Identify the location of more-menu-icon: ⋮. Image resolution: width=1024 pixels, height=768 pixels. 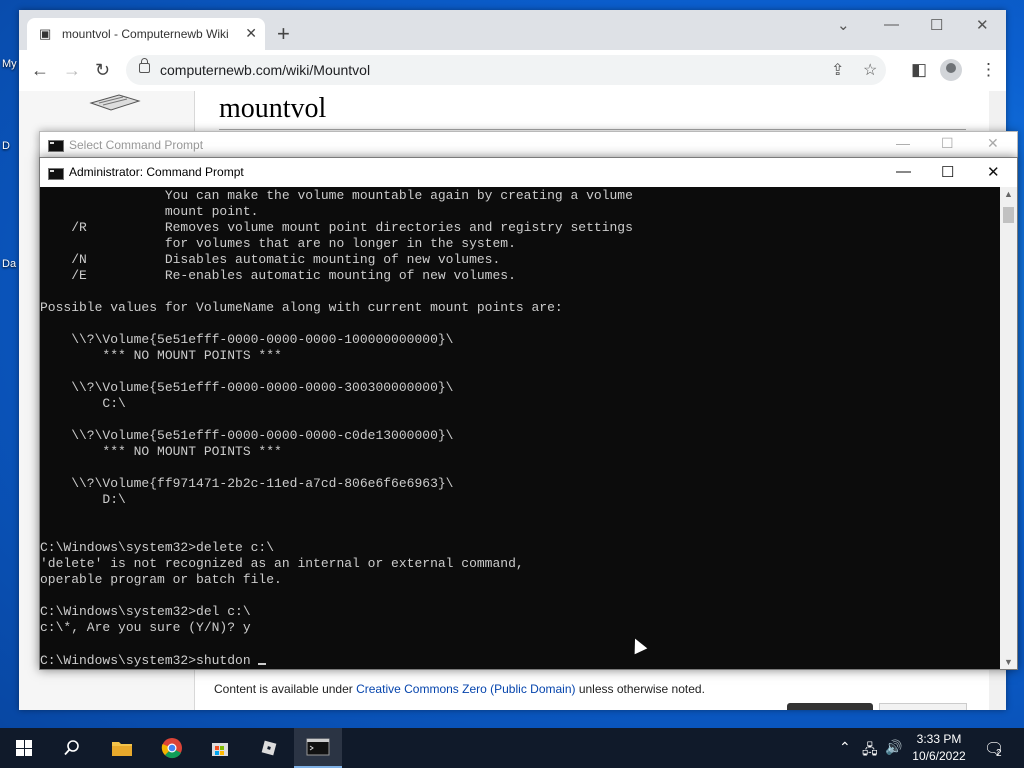
(988, 70).